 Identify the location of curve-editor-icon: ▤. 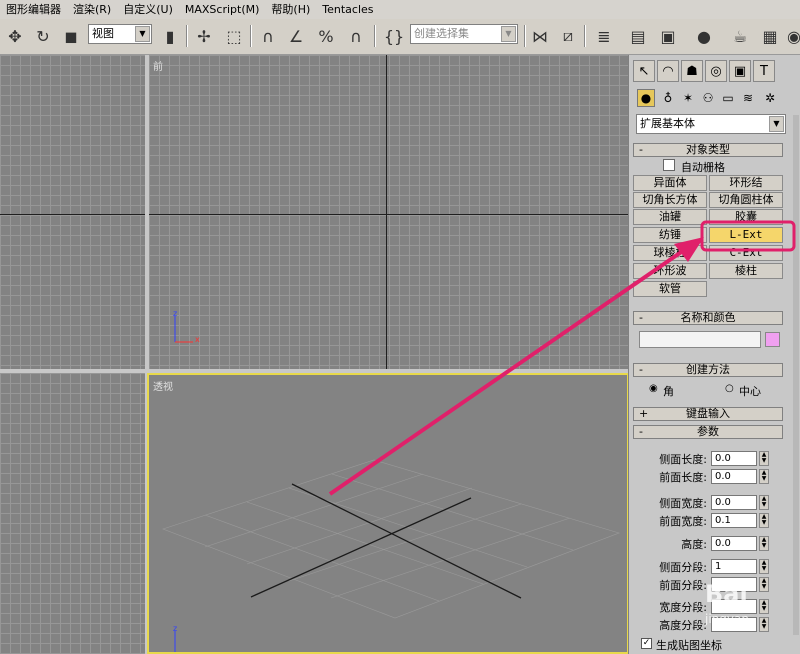
(638, 36).